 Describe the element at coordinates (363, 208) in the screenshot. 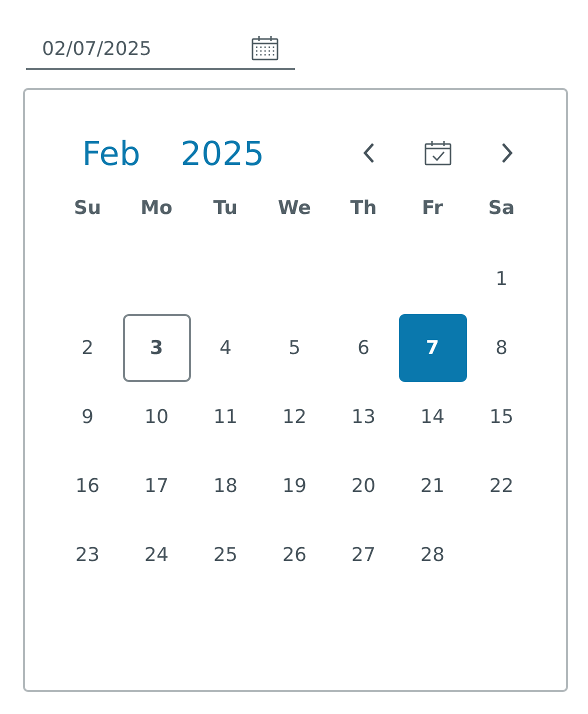

I see `weekday-label: Th` at that location.